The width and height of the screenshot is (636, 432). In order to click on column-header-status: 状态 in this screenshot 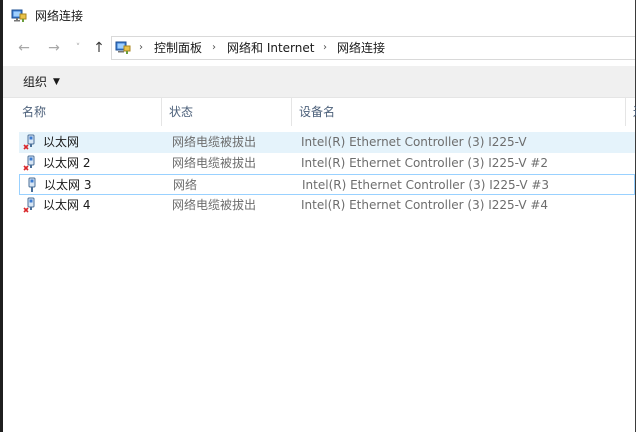, I will do `click(227, 112)`.